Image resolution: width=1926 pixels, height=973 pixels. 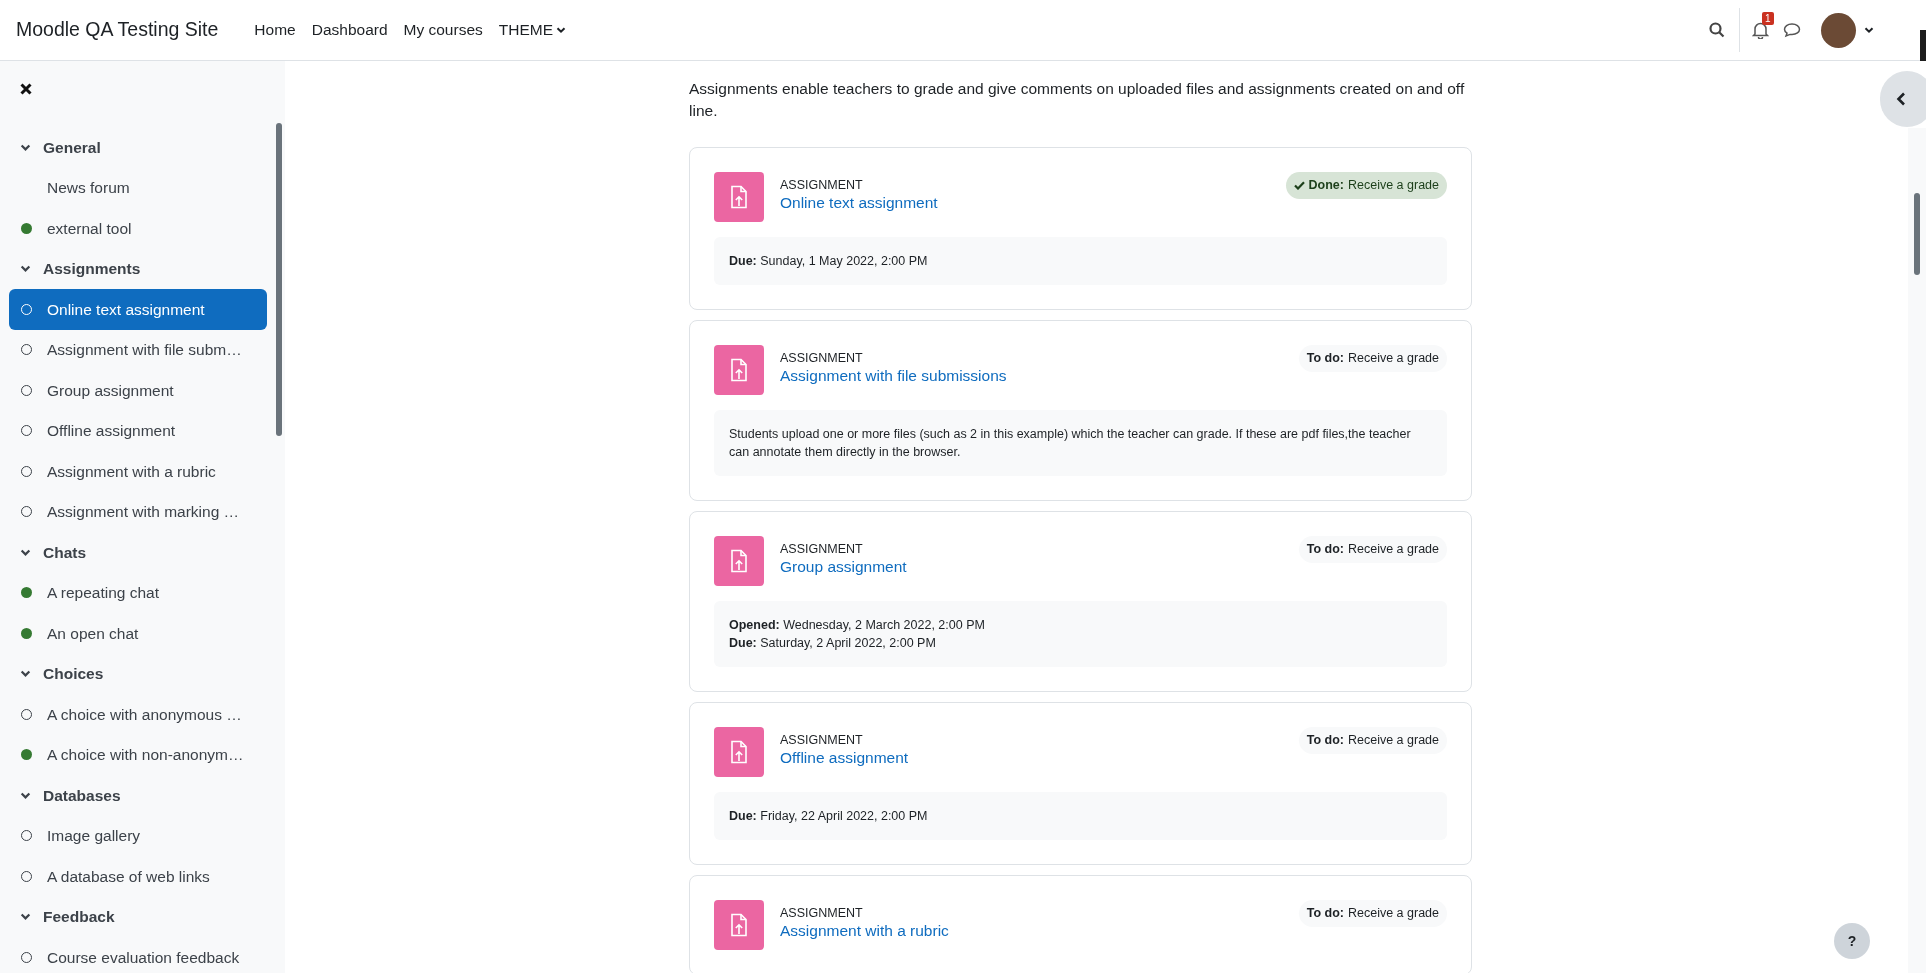 I want to click on course-index-item: Online text assignment, so click(x=138, y=309).